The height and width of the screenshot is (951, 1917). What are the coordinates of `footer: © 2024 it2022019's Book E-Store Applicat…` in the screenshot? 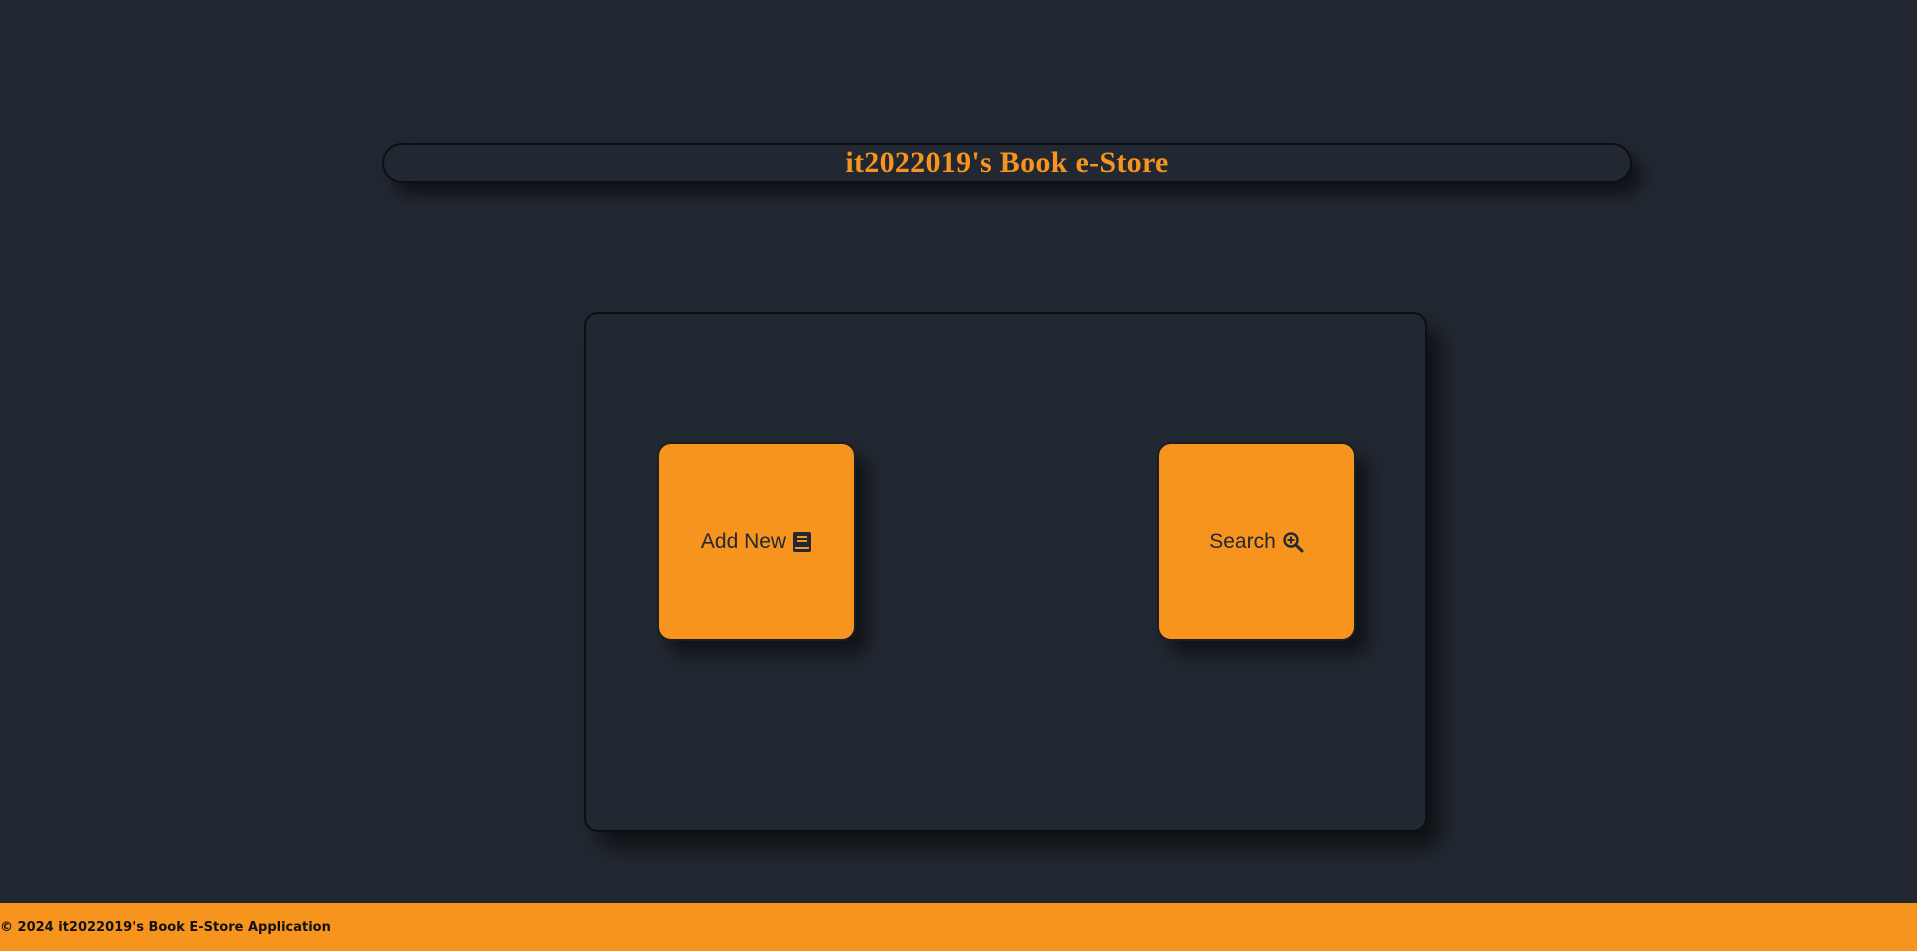 It's located at (958, 927).